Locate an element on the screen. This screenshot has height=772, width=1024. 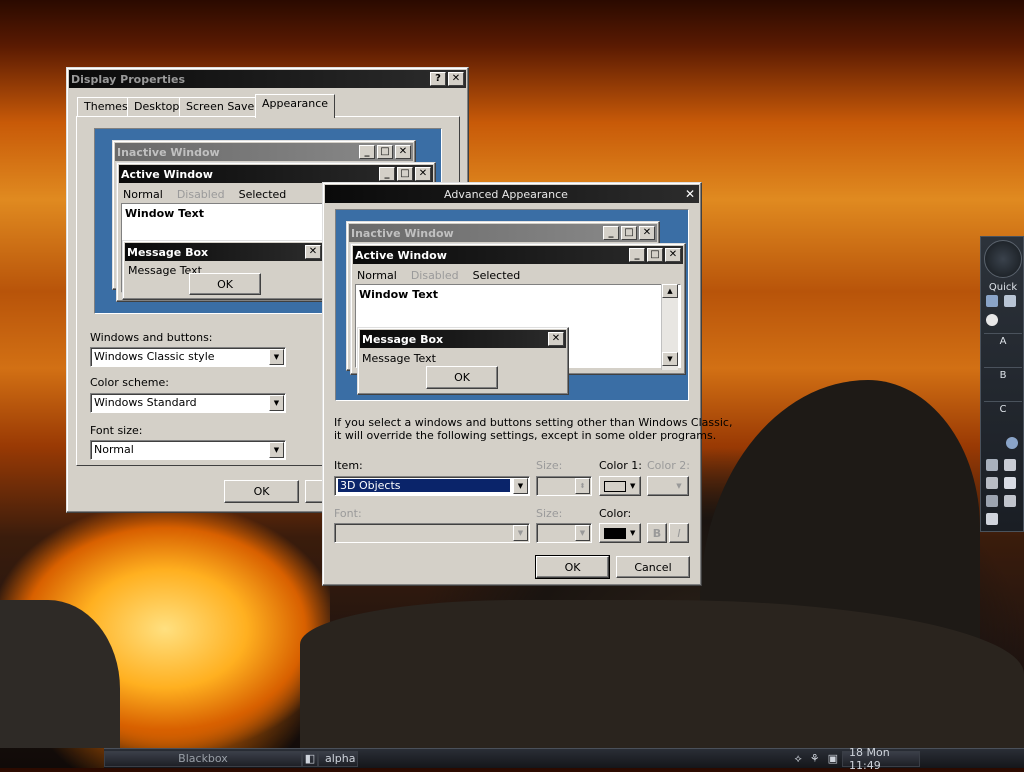
tray-arrow-icon: ⟡ is located at coordinates (797, 759).